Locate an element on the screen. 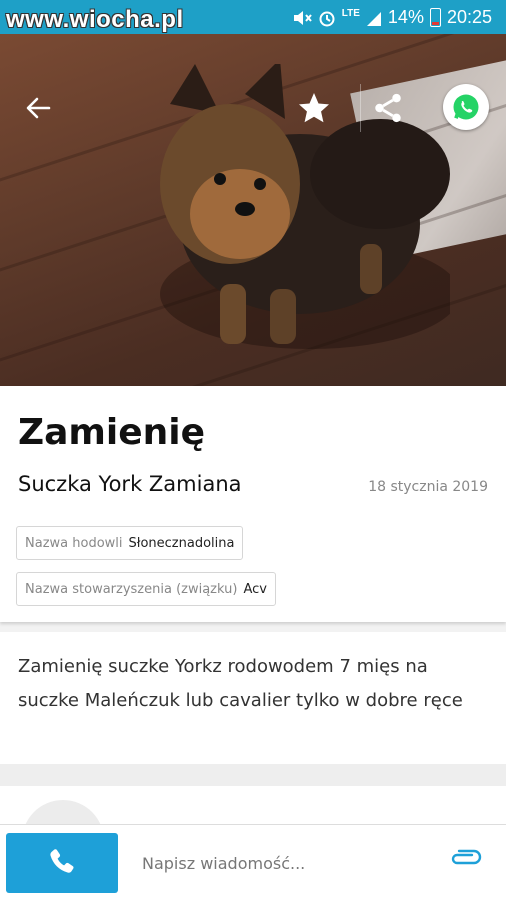  back-button is located at coordinates (38, 108).